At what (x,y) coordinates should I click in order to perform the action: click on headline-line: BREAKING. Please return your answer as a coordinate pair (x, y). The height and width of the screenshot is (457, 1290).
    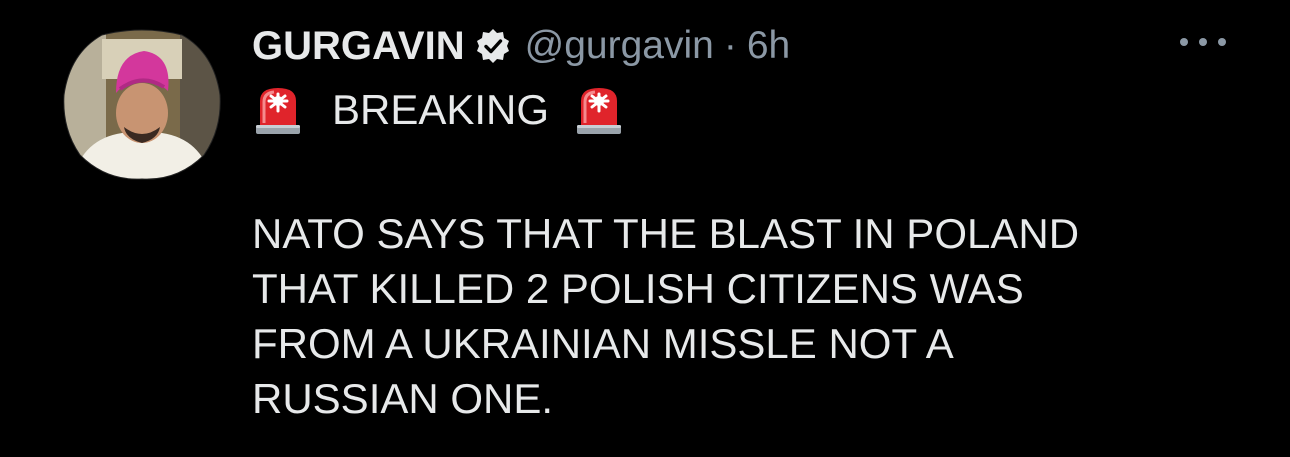
    Looking at the image, I should click on (438, 110).